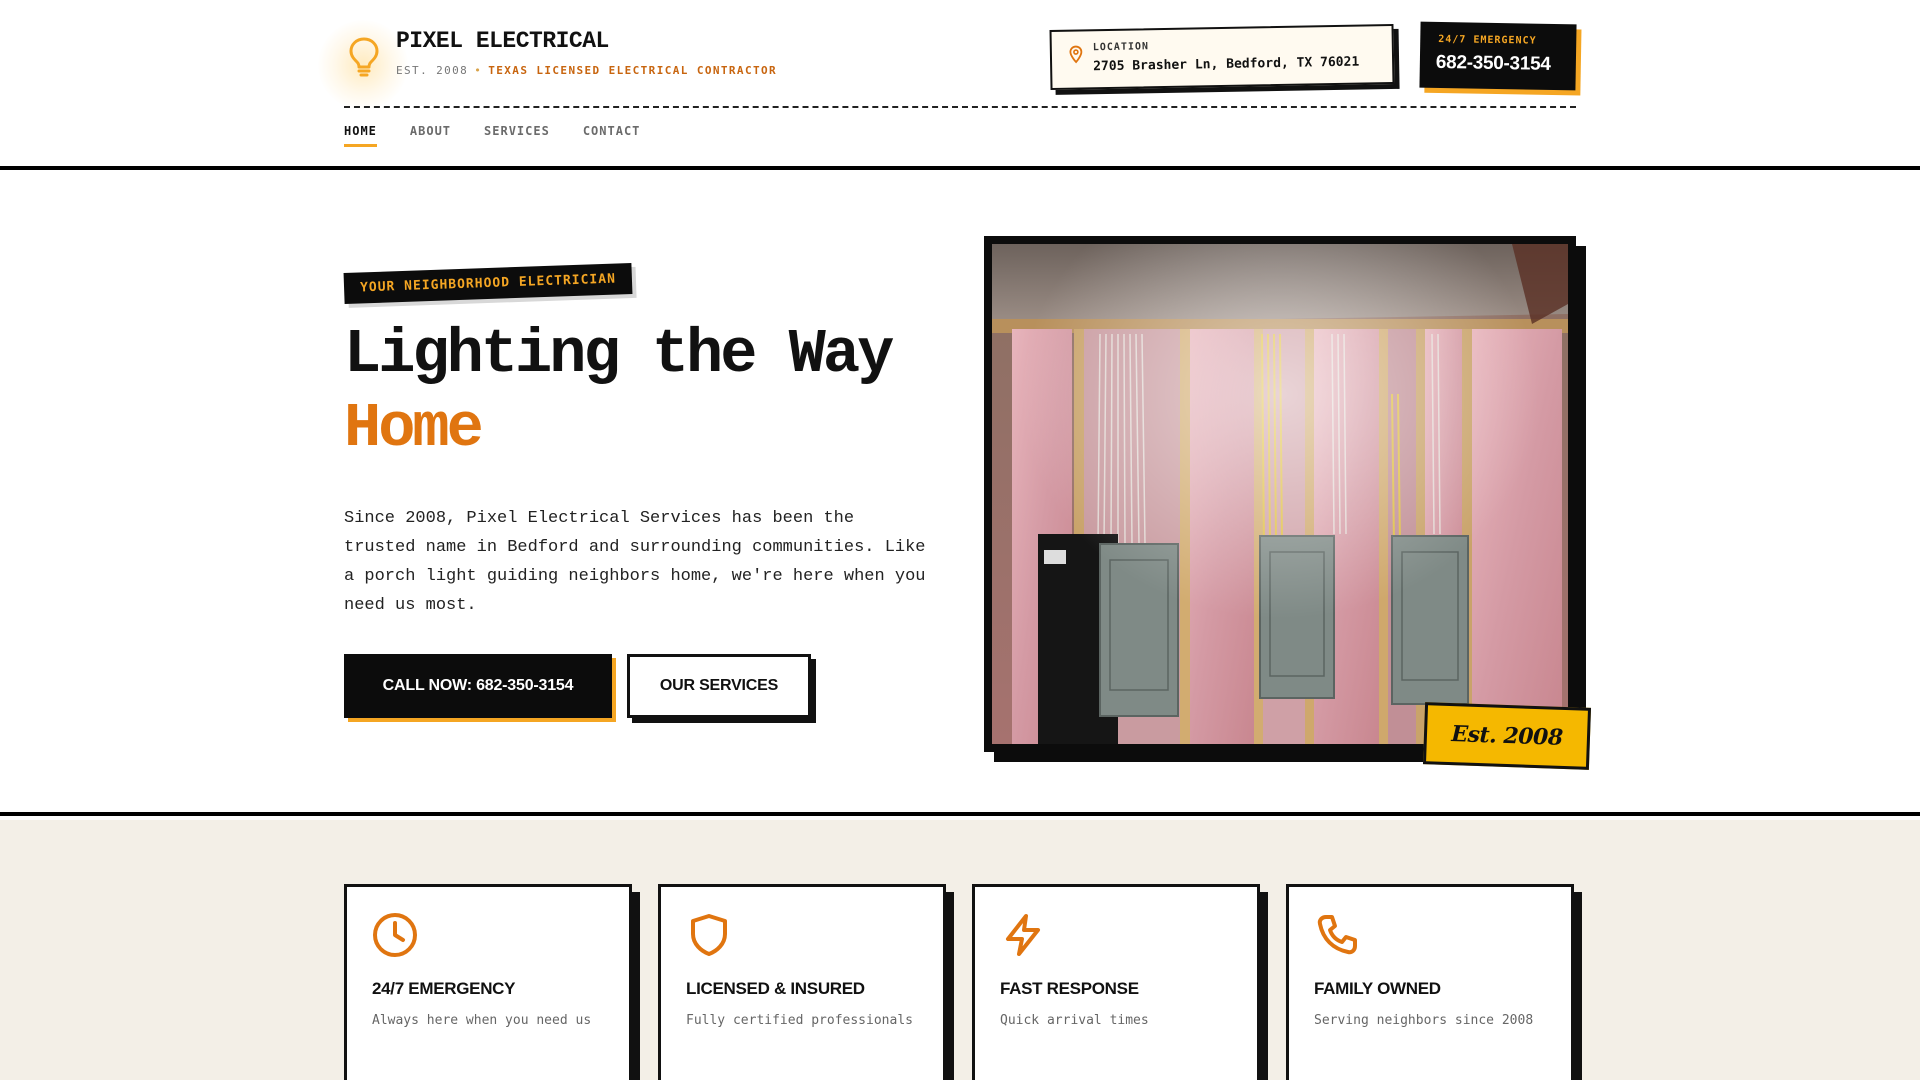 The image size is (1920, 1080). What do you see at coordinates (360, 135) in the screenshot?
I see `nav-item-home: HOME` at bounding box center [360, 135].